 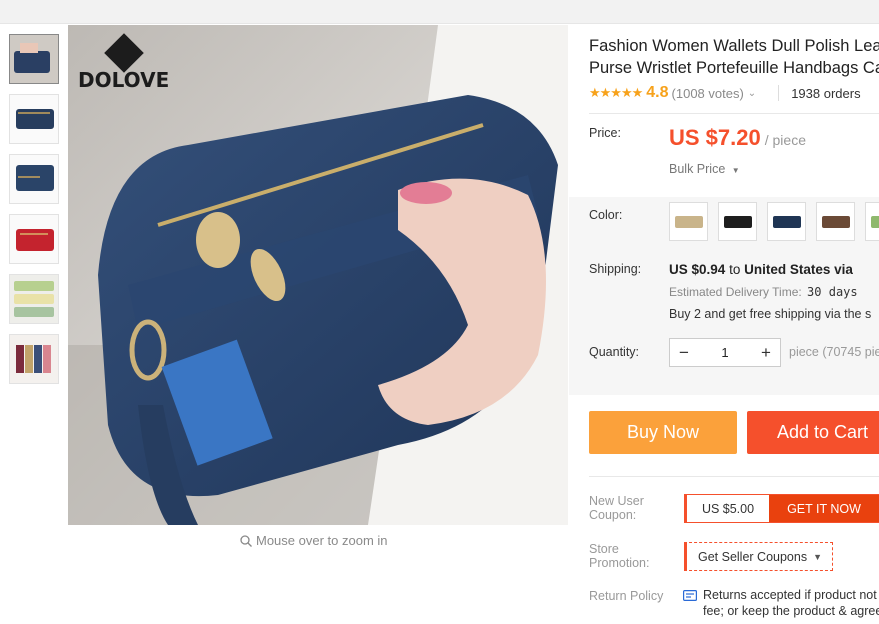 I want to click on rating-stars: ★★★★★, so click(x=616, y=92).